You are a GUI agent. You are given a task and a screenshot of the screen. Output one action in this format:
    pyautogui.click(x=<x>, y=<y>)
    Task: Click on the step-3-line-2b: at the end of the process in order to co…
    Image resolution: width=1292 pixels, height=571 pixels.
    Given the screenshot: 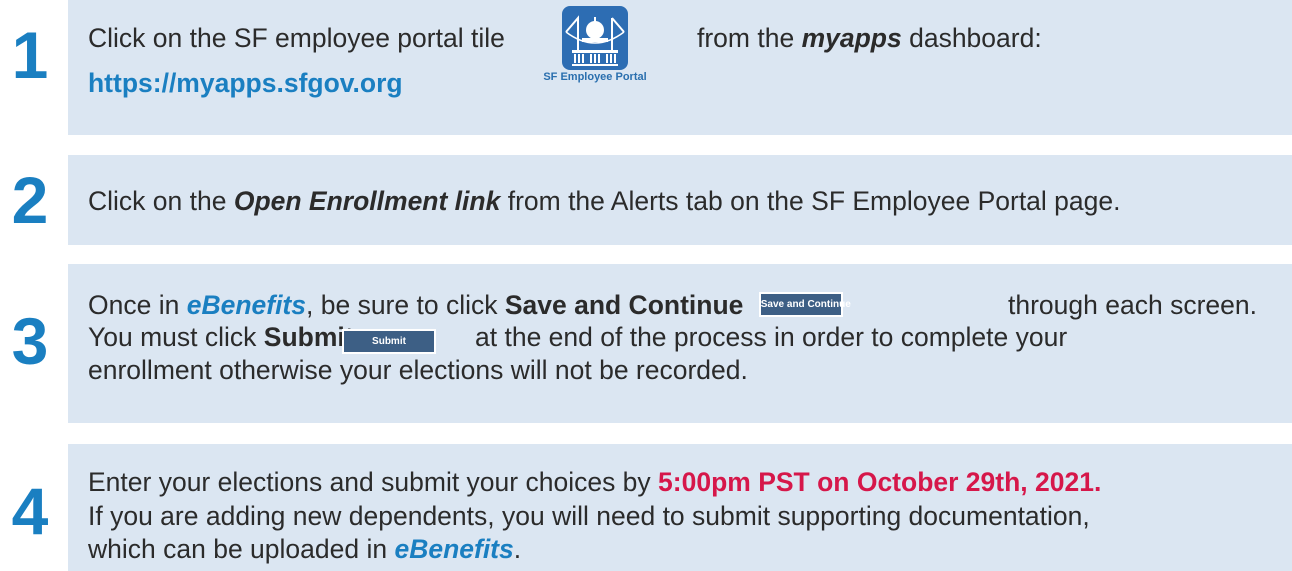 What is the action you would take?
    pyautogui.click(x=771, y=337)
    